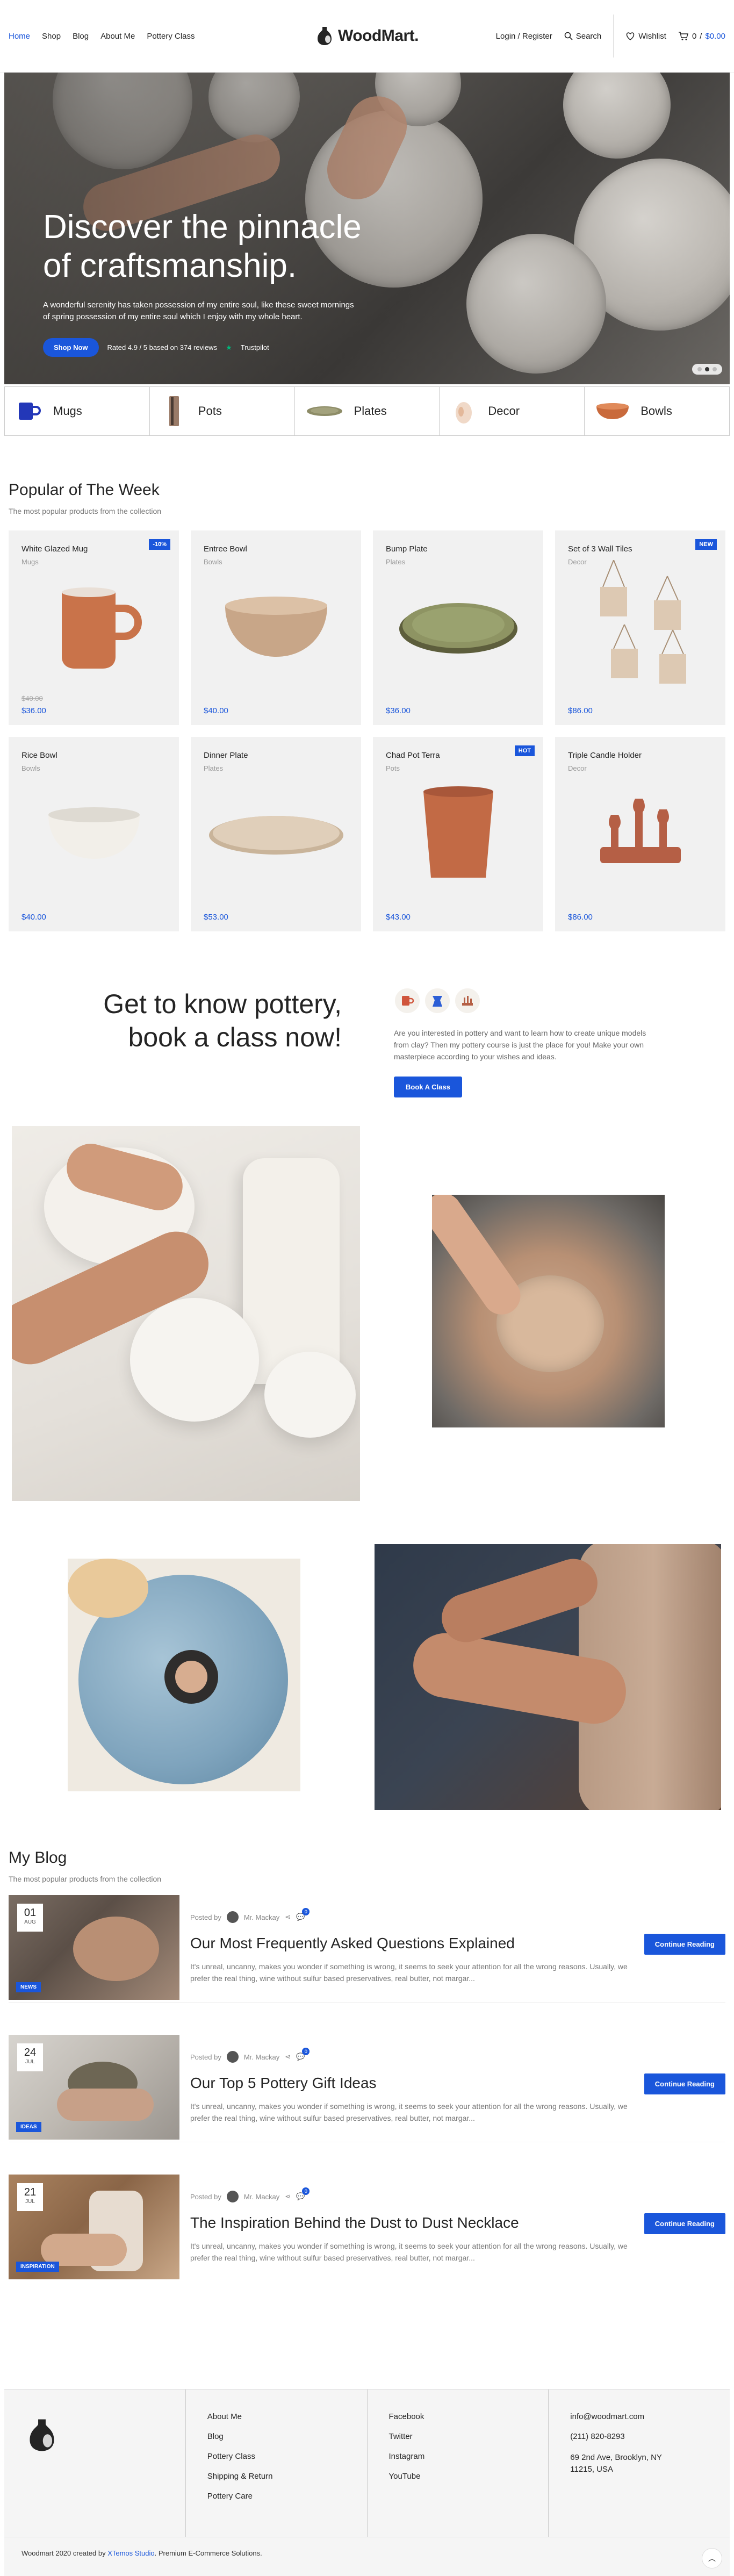  What do you see at coordinates (458, 755) in the screenshot?
I see `product-name: Chad Pot Terra` at bounding box center [458, 755].